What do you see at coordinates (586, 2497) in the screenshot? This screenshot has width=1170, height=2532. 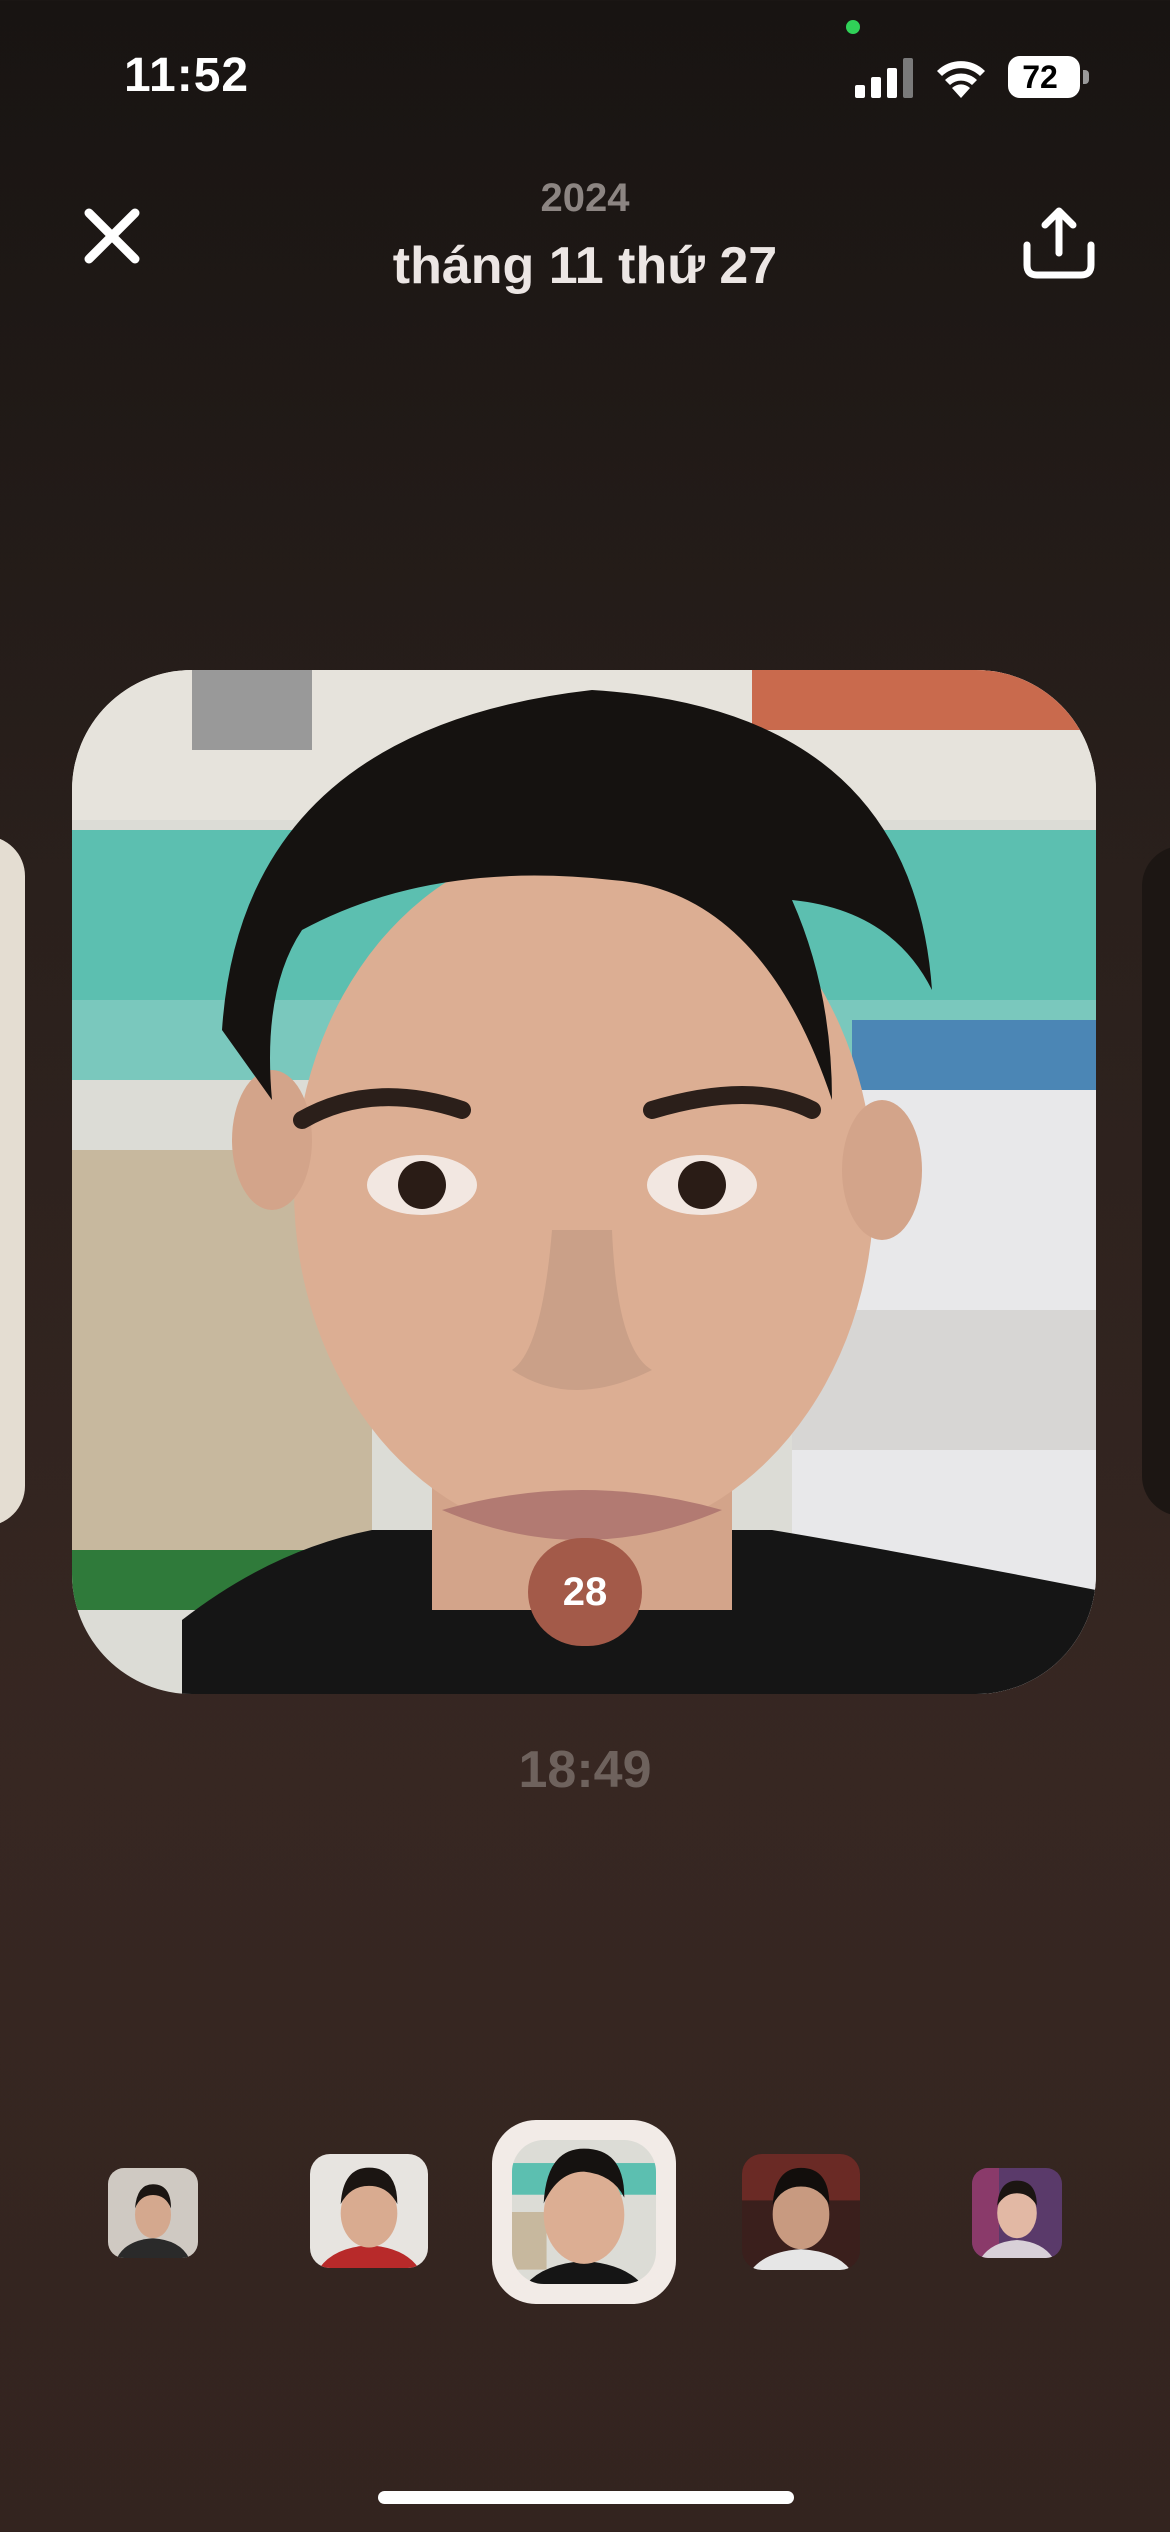 I see `home-indicator` at bounding box center [586, 2497].